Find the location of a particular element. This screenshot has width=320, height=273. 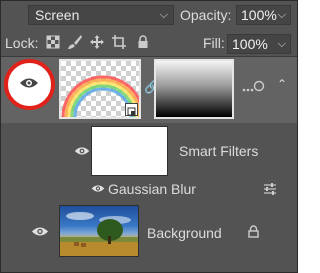

landscape-image is located at coordinates (99, 234).